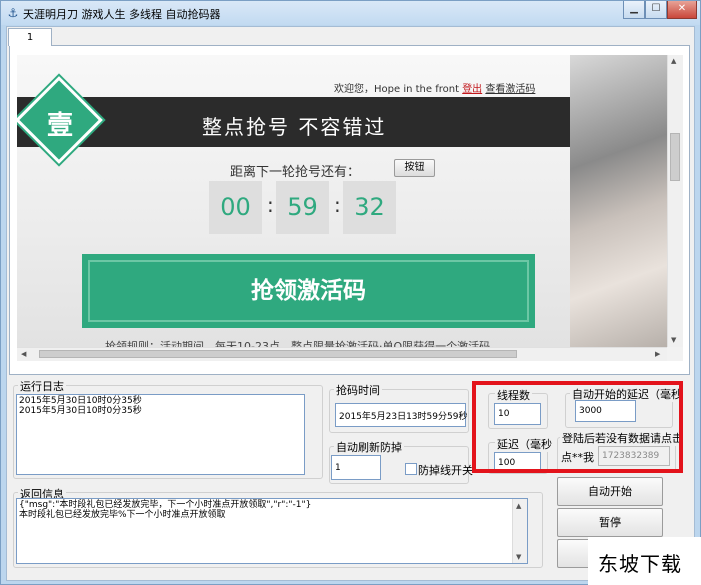  Describe the element at coordinates (294, 127) in the screenshot. I see `banner-title: 整点抢号 不容错过` at that location.